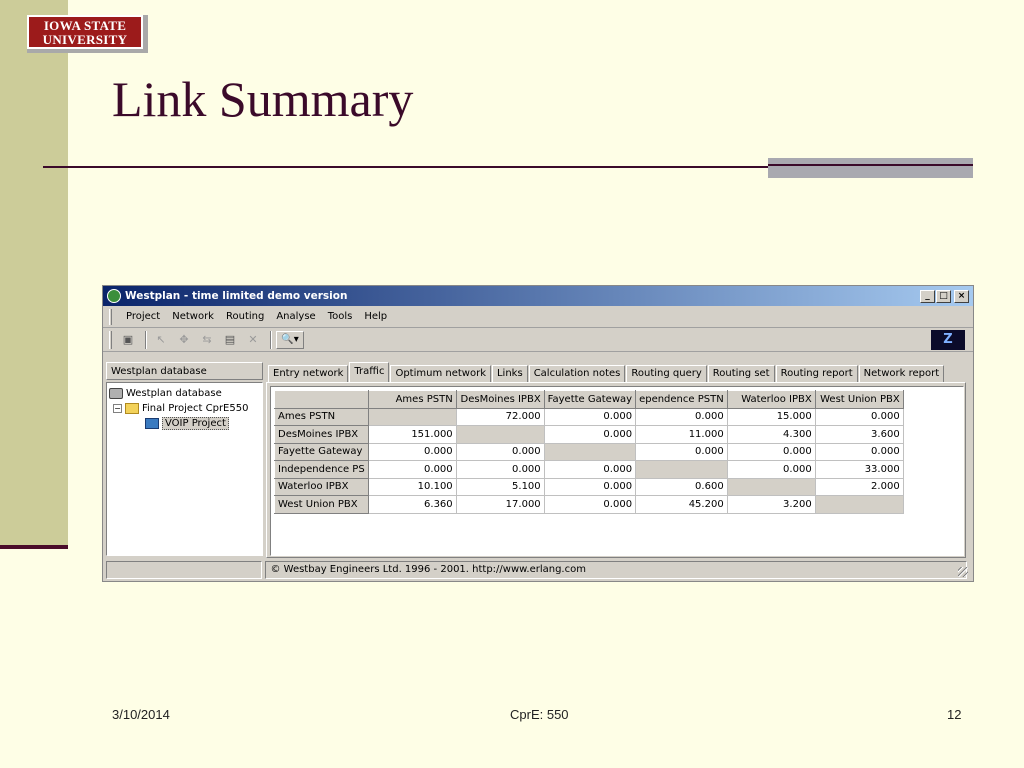 This screenshot has width=1024, height=768. What do you see at coordinates (539, 714) in the screenshot?
I see `footer-course: CprE: 550` at bounding box center [539, 714].